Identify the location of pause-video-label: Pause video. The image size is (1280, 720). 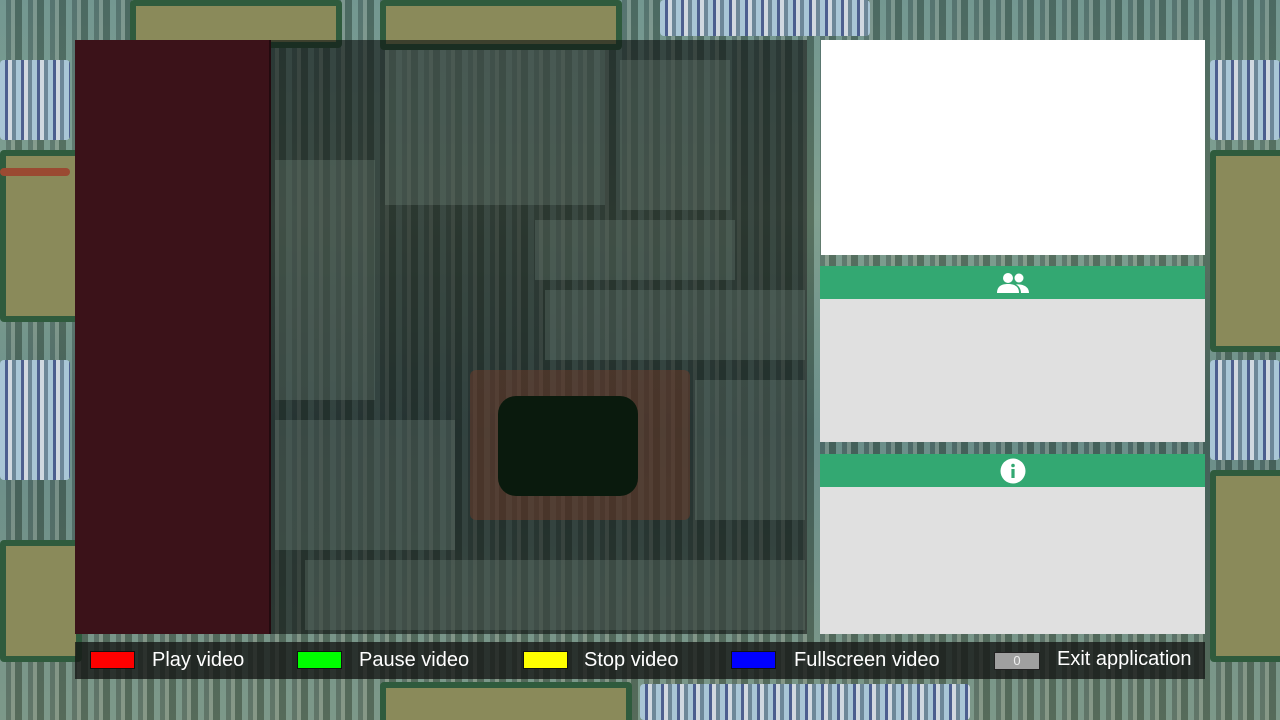
(414, 660).